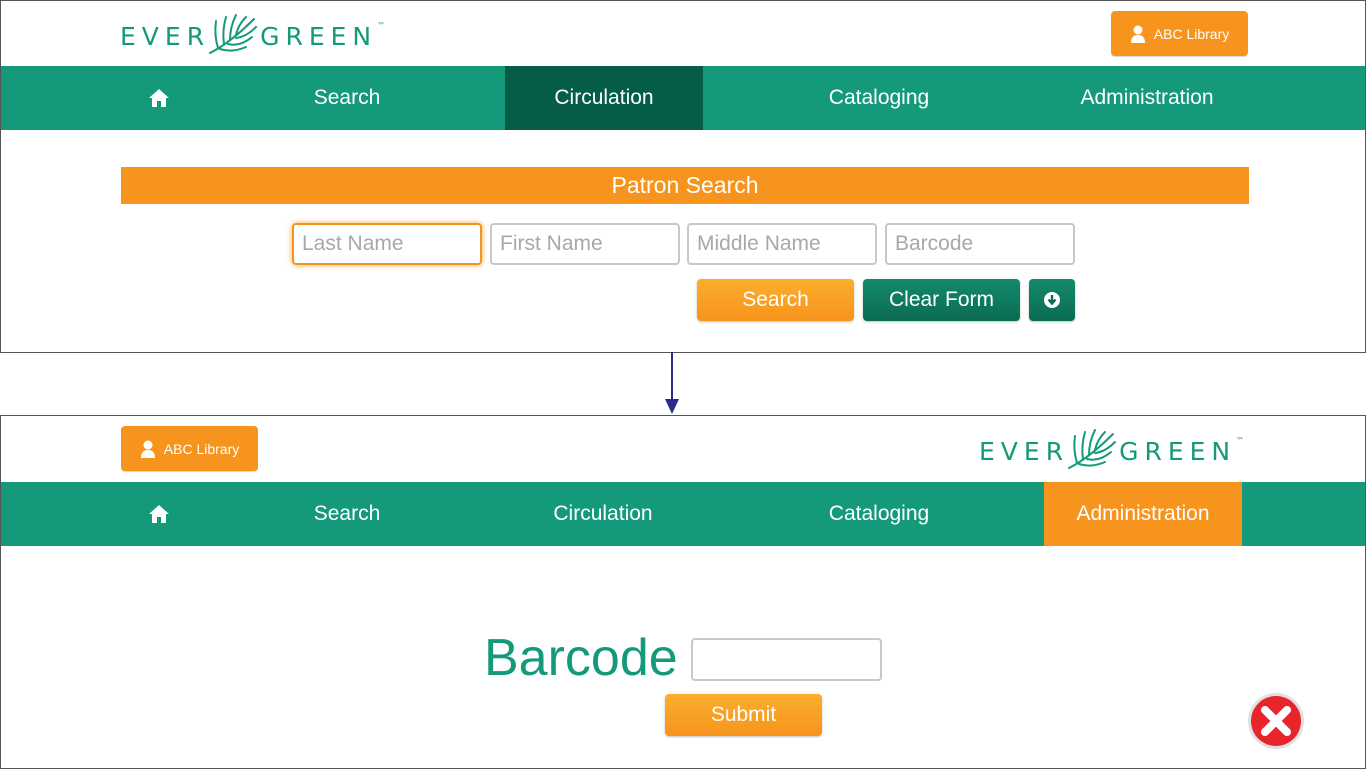  I want to click on clear-form-button: Clear Form, so click(941, 300).